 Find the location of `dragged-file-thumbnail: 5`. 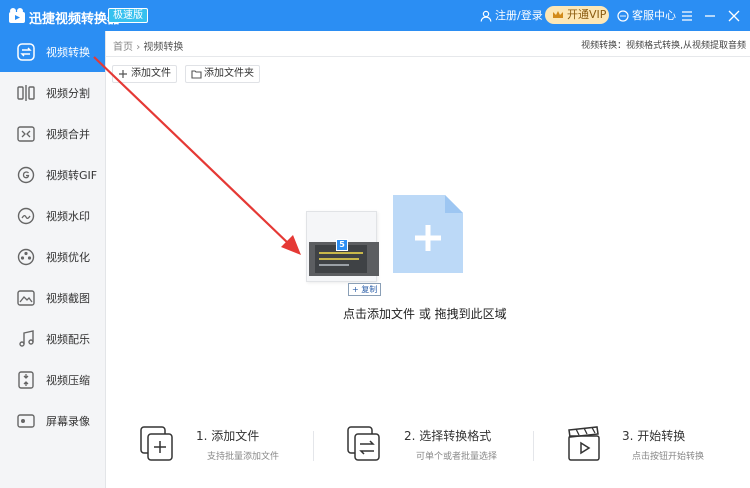

dragged-file-thumbnail: 5 is located at coordinates (342, 246).